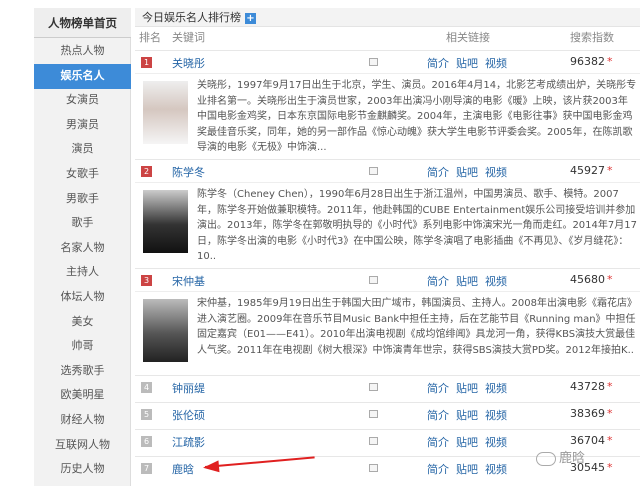 This screenshot has width=640, height=486. What do you see at coordinates (82, 100) in the screenshot?
I see `sidebar-item-actress: 女演员` at bounding box center [82, 100].